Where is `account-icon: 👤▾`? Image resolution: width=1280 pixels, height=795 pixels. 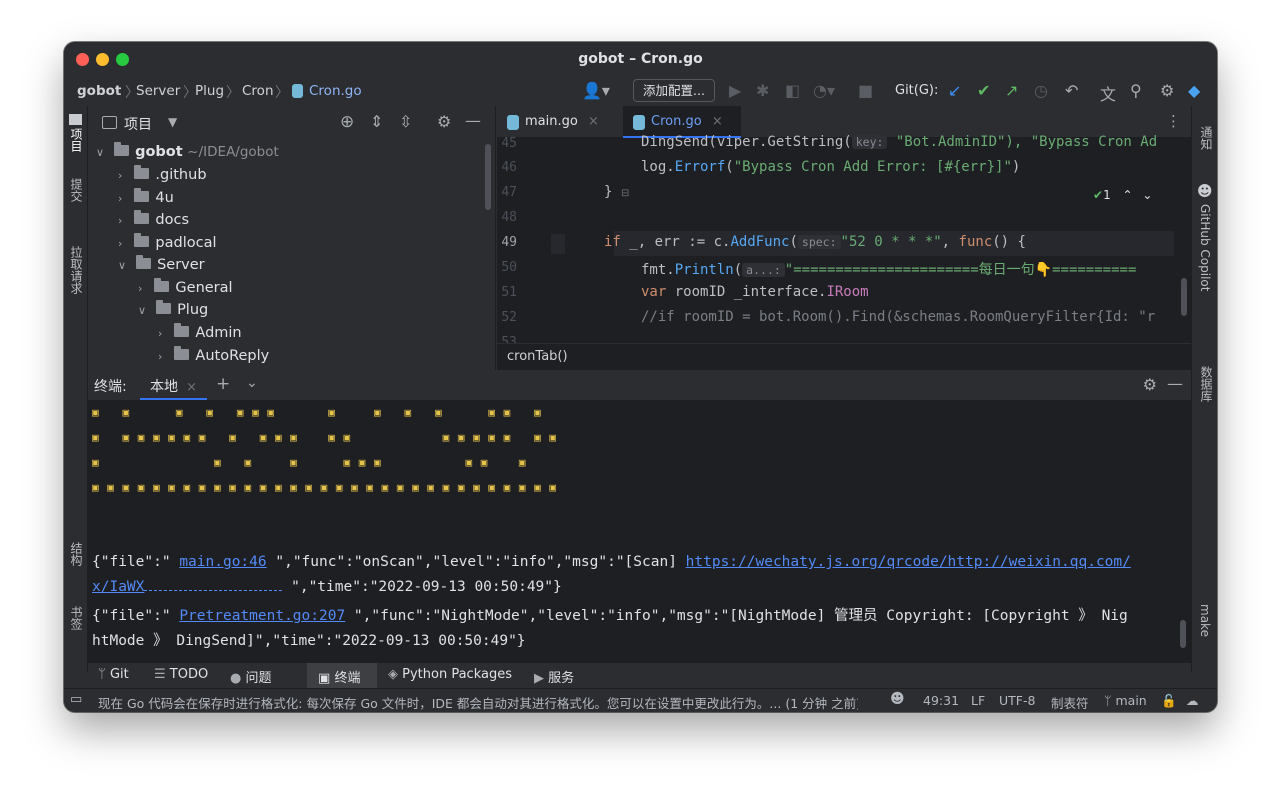
account-icon: 👤▾ is located at coordinates (596, 90).